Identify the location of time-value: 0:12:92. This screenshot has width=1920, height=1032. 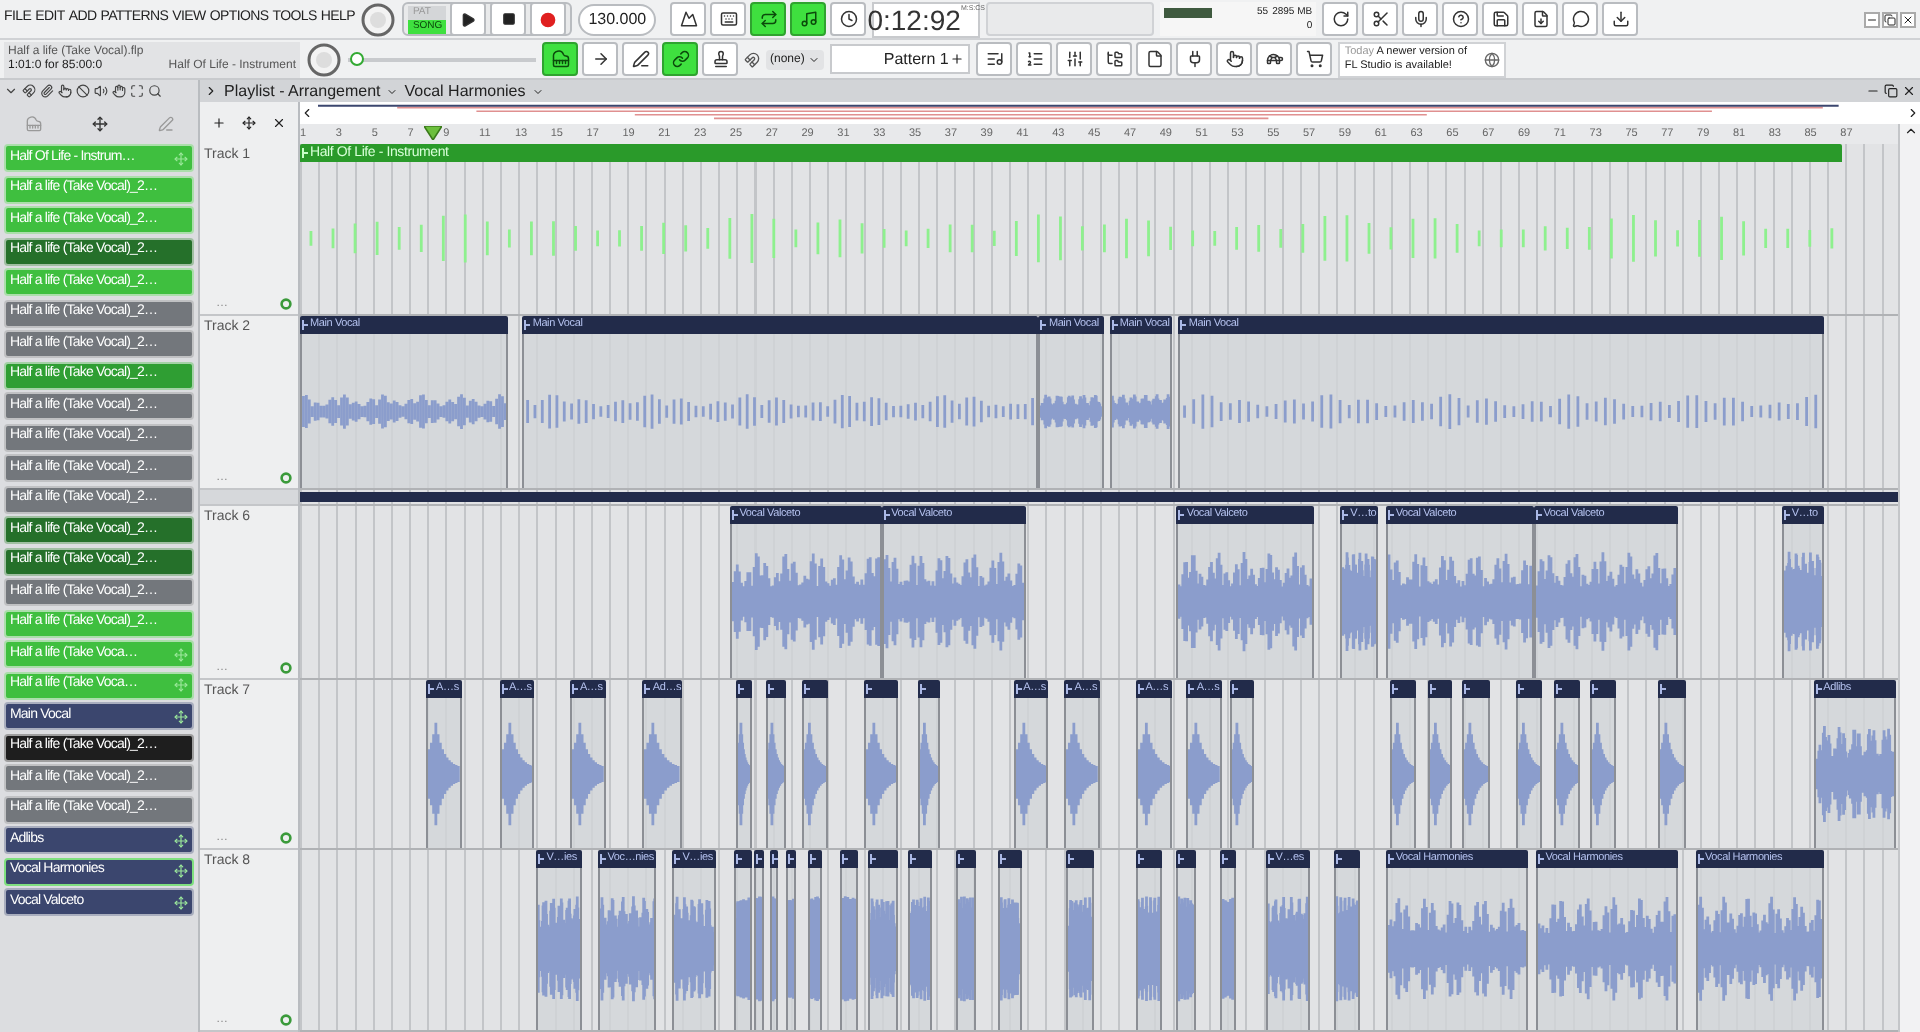
(914, 20).